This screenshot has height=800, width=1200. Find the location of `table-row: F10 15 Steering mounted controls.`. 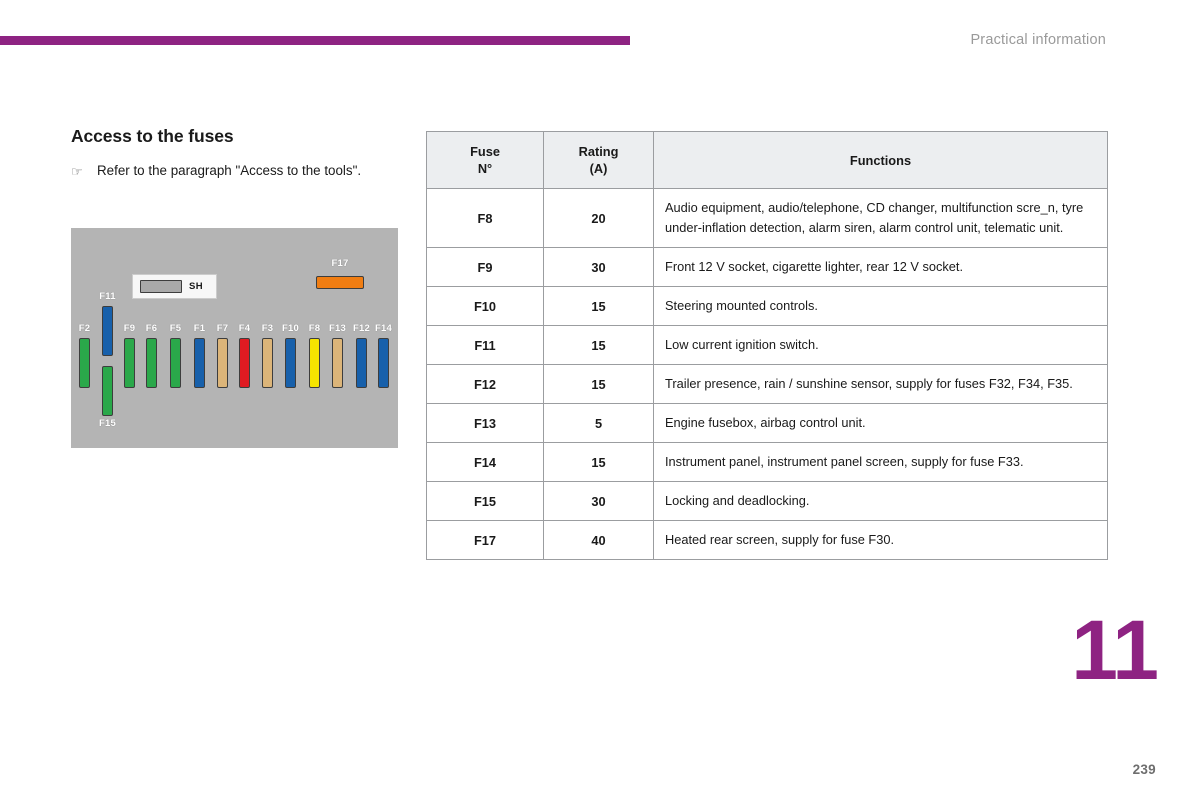

table-row: F10 15 Steering mounted controls. is located at coordinates (767, 306).